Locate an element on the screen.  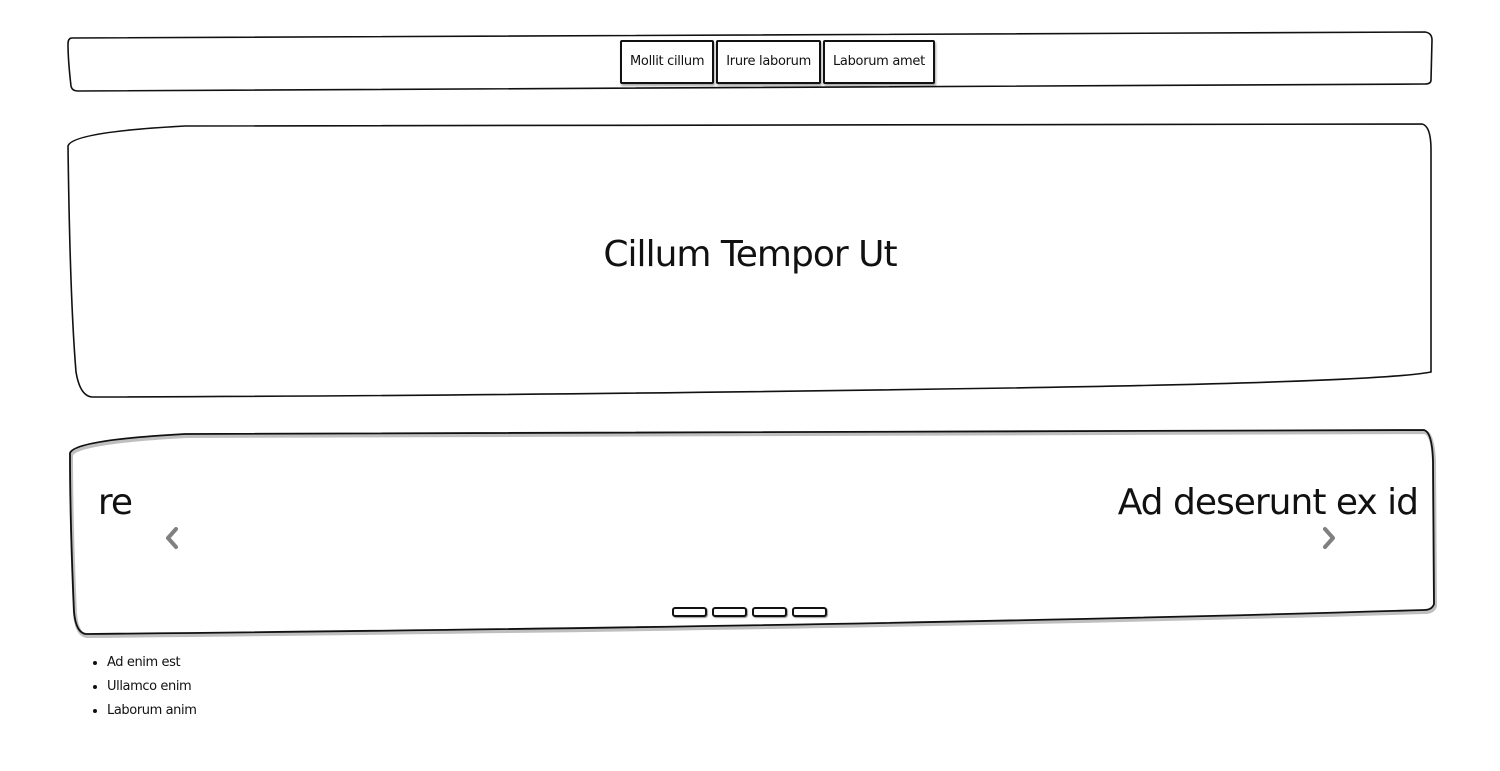
hero-title: Cillum Tempor Ut is located at coordinates (750, 254).